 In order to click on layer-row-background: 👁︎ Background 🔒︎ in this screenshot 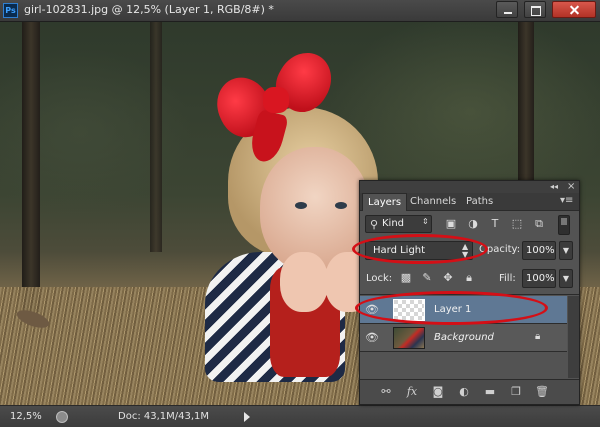, I will do `click(463, 338)`.